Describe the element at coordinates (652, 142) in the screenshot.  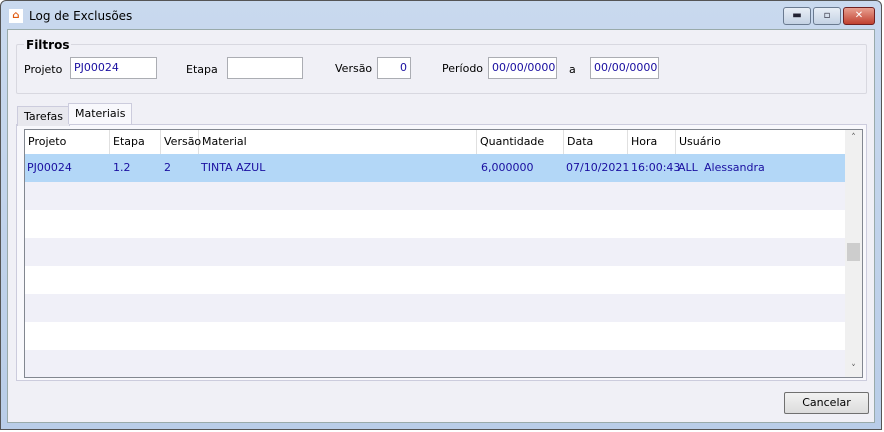
I see `col-hora: Hora` at that location.